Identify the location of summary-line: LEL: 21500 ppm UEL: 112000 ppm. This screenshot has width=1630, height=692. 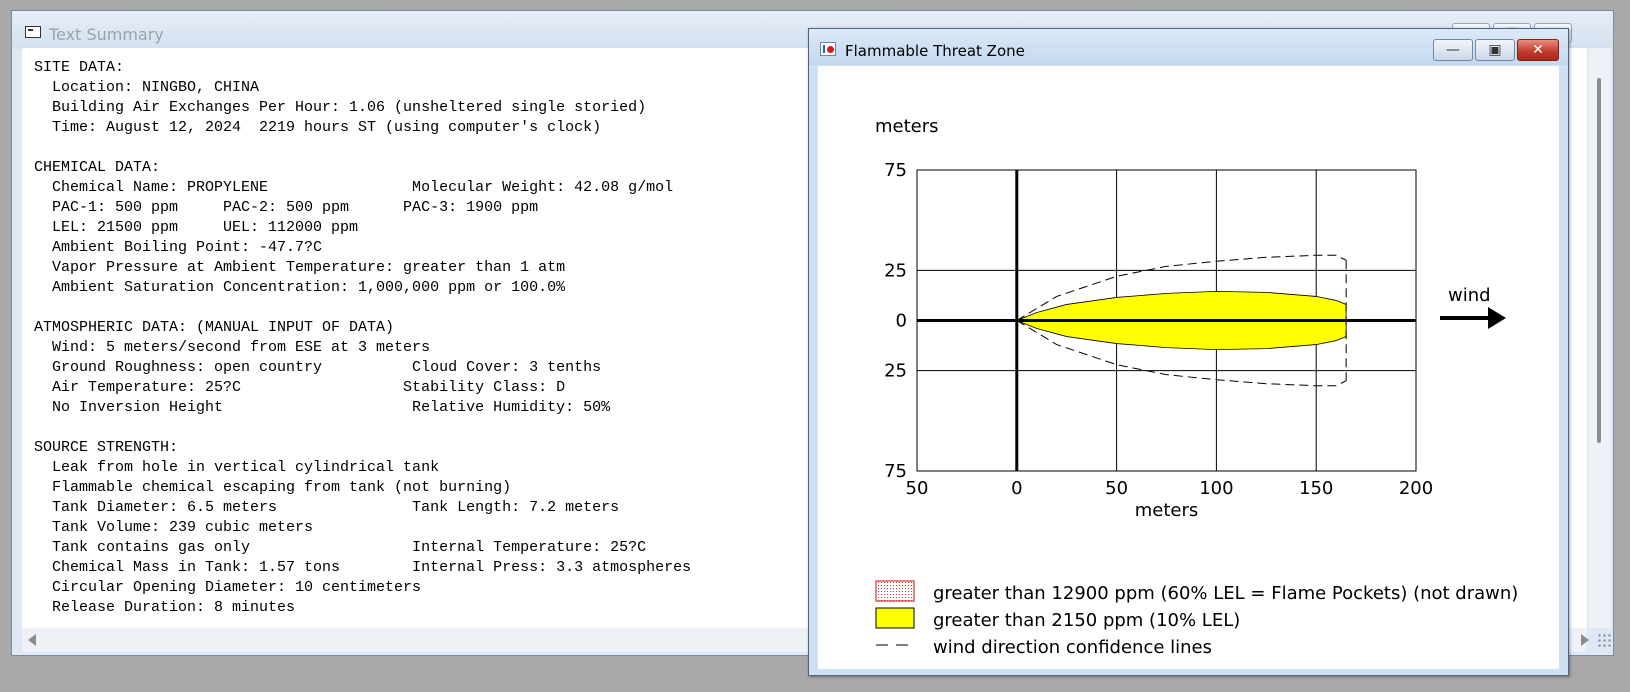
(196, 227).